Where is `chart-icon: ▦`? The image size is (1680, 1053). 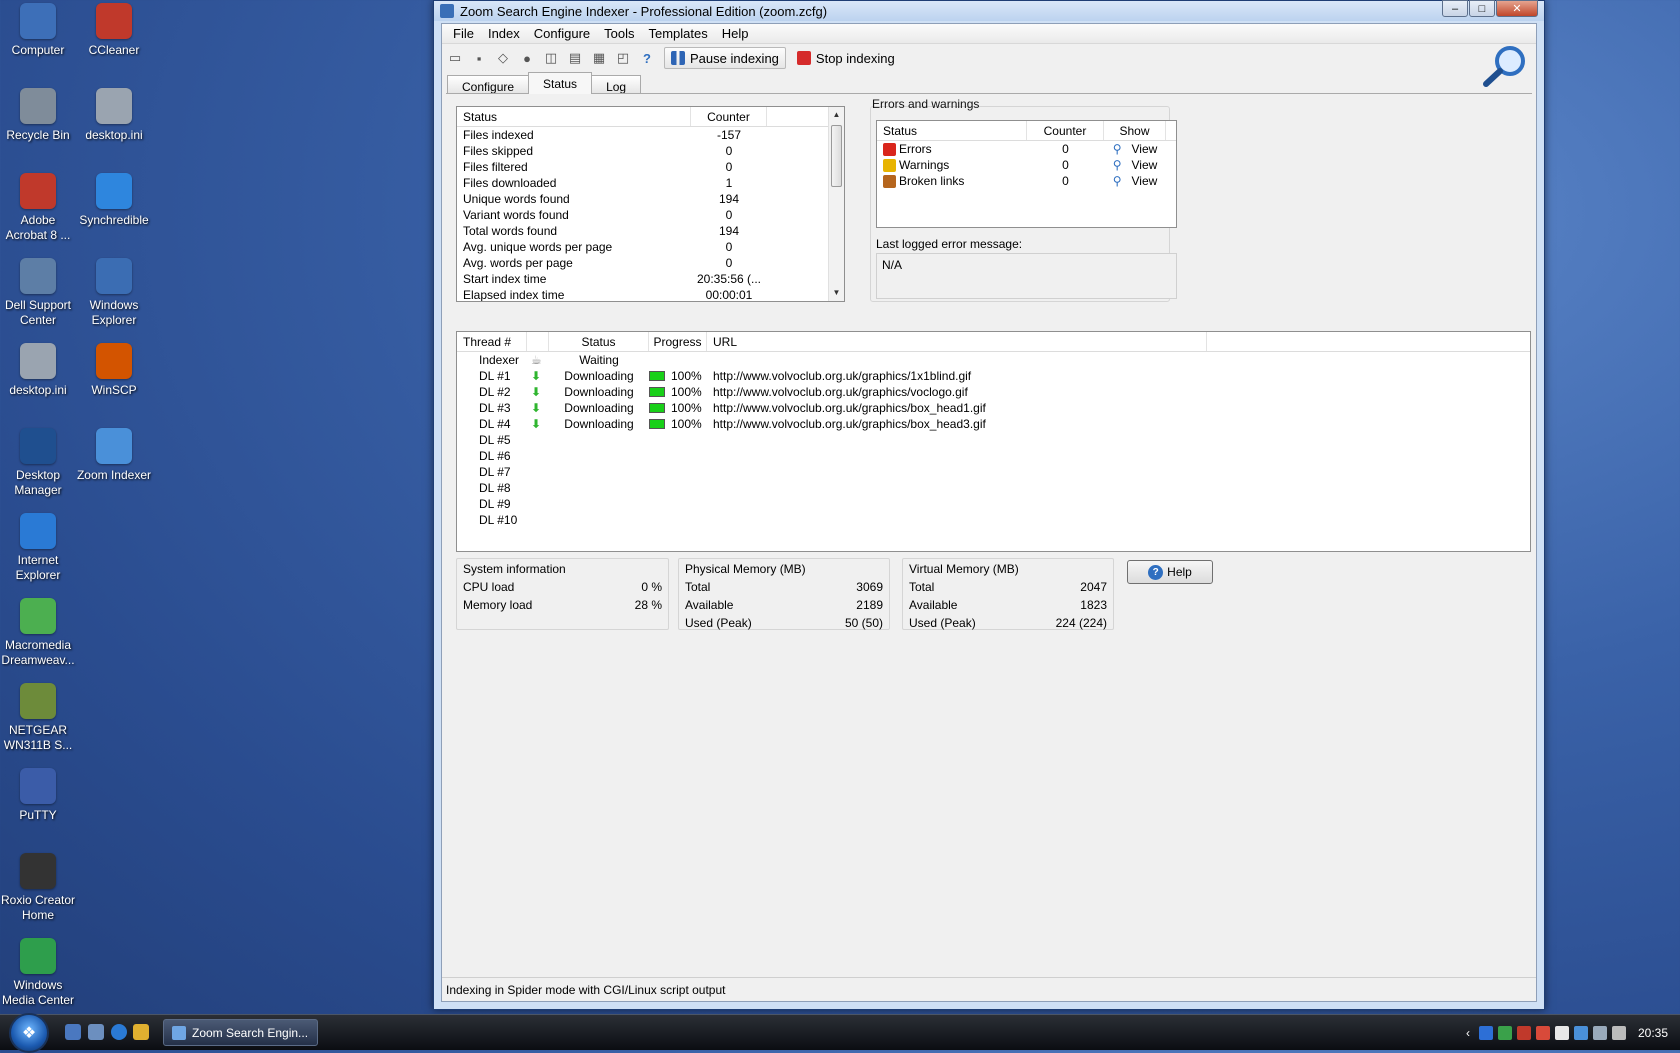 chart-icon: ▦ is located at coordinates (599, 58).